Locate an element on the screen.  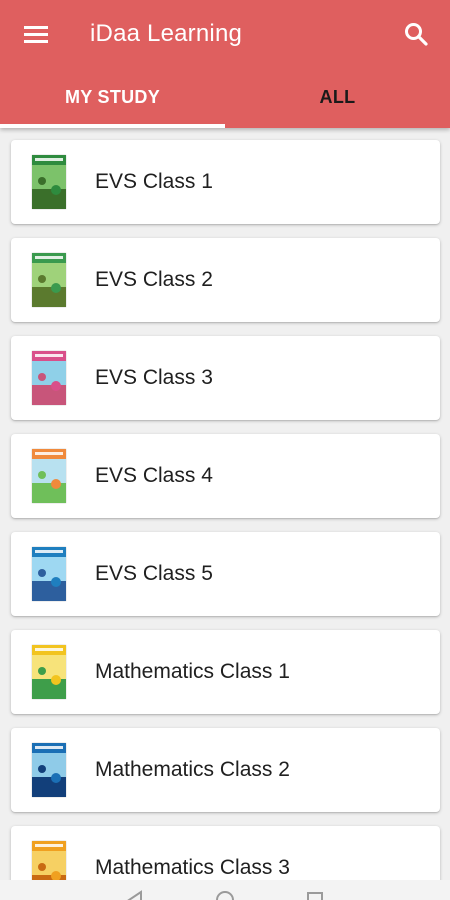
home-icon is located at coordinates (225, 895).